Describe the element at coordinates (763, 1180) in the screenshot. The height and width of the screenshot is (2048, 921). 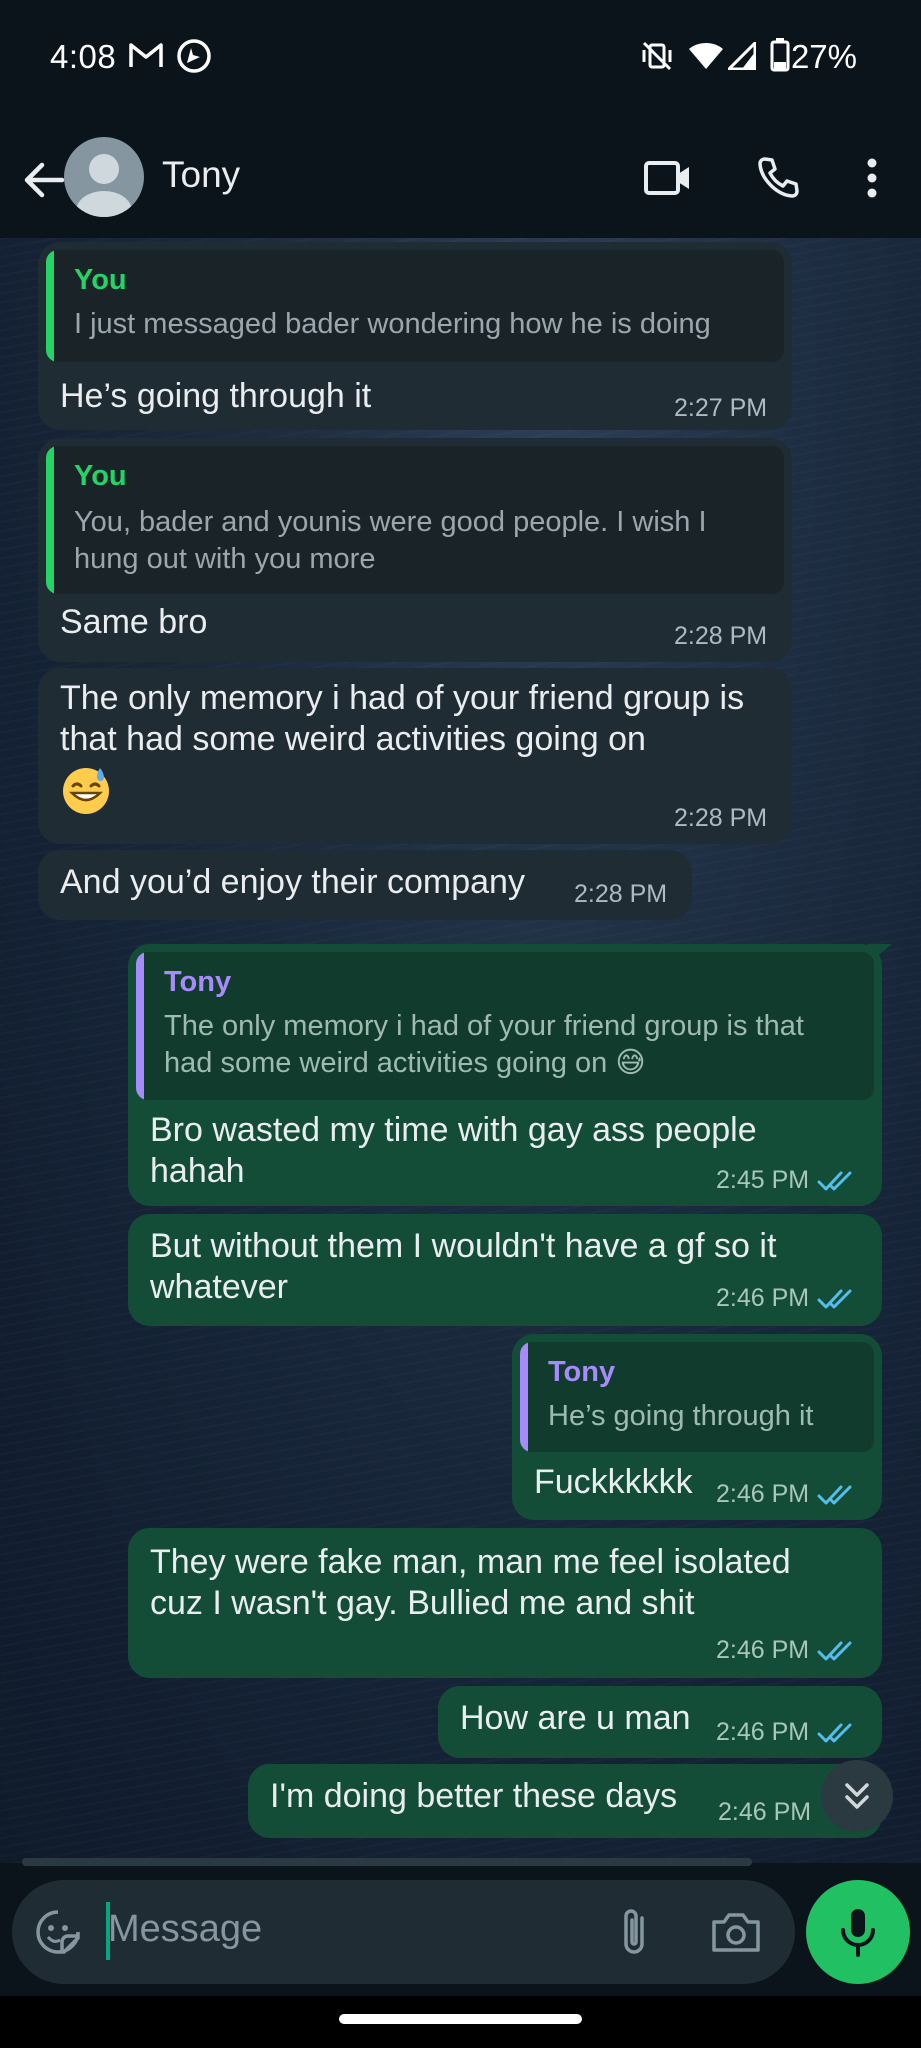
I see `message-time: 2:45 PM` at that location.